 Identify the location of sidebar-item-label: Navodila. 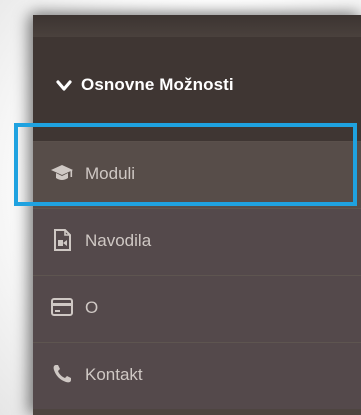
(118, 240).